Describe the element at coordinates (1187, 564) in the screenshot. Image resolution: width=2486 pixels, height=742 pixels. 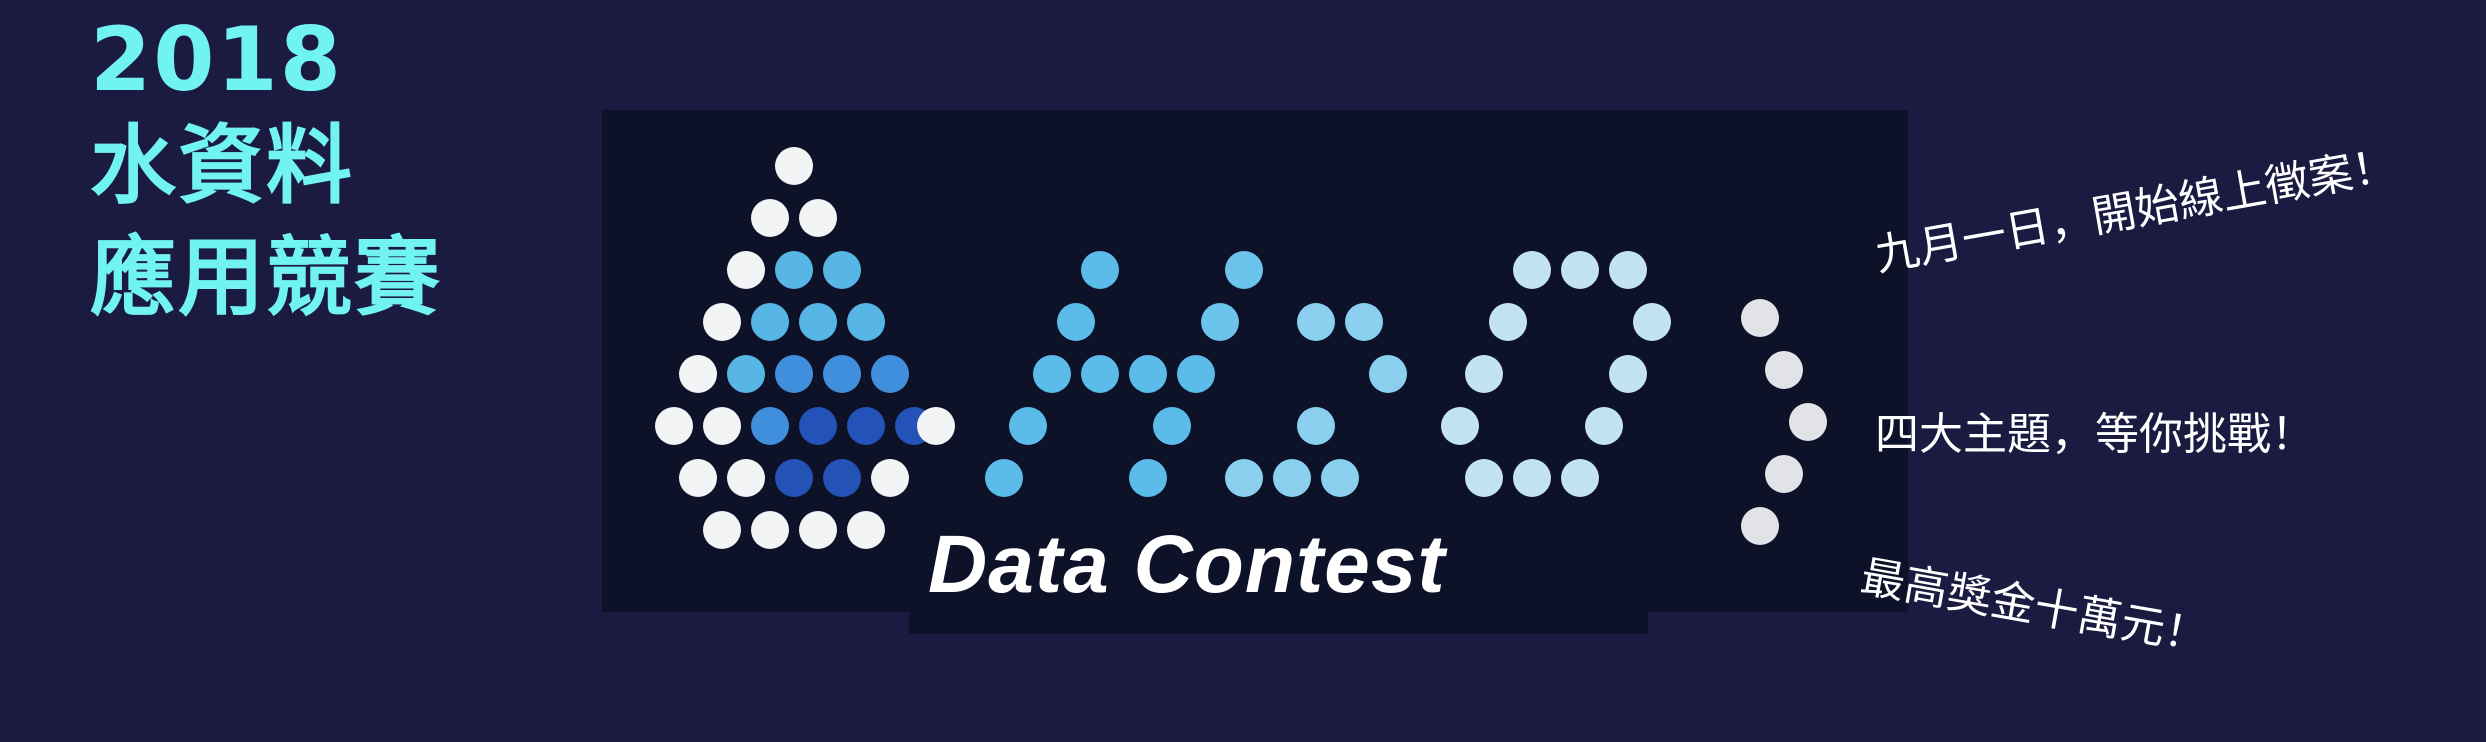
I see `logo-subtitle: Data Contest` at that location.